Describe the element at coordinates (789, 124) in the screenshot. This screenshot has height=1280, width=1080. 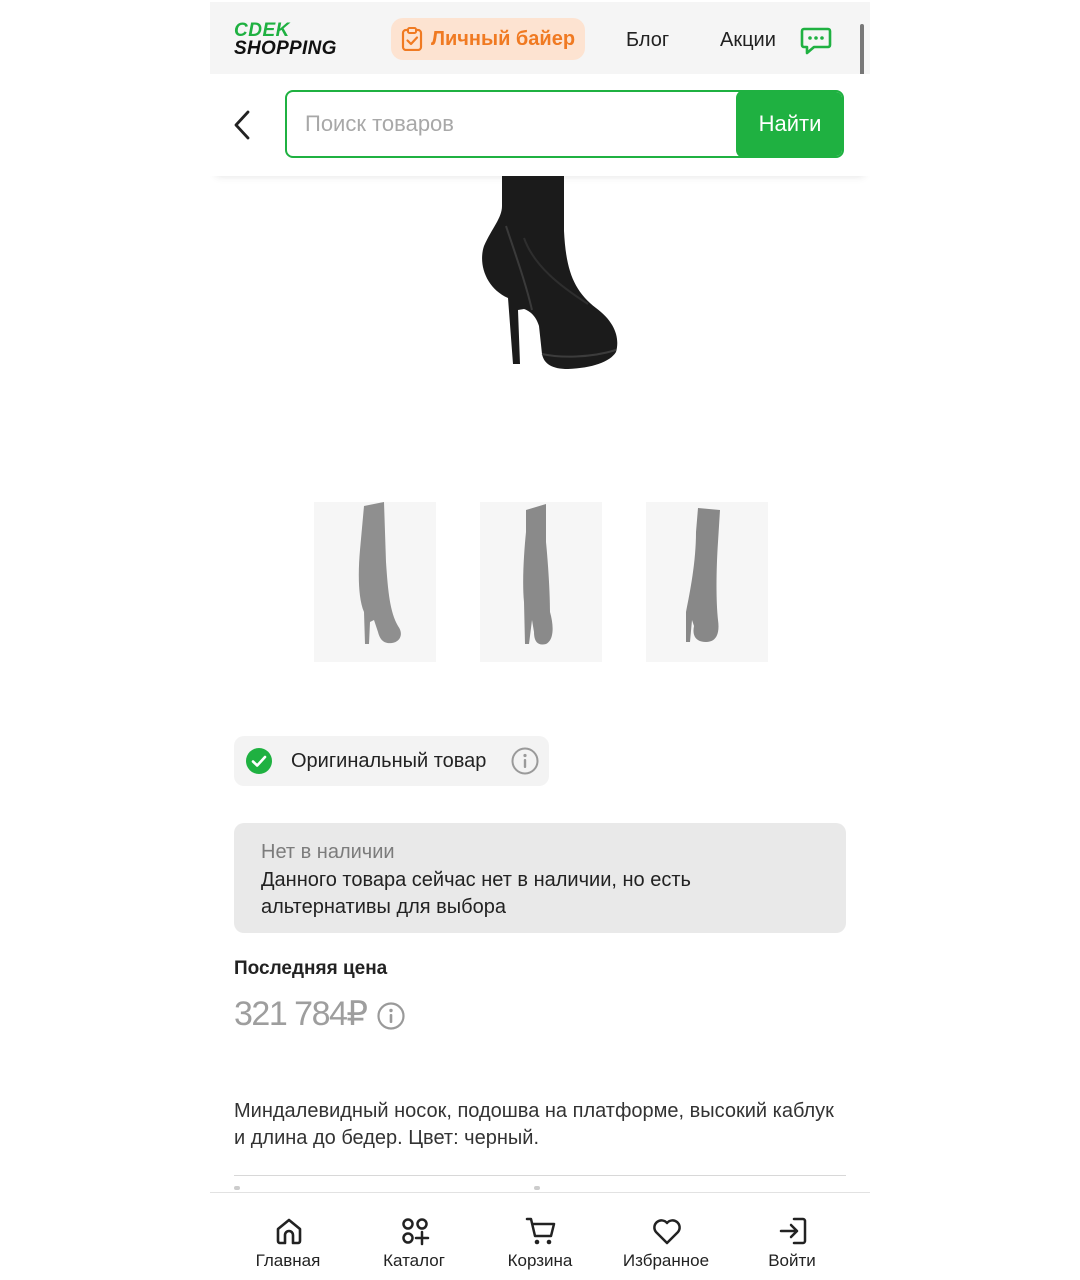
I see `search-button: Найти` at that location.